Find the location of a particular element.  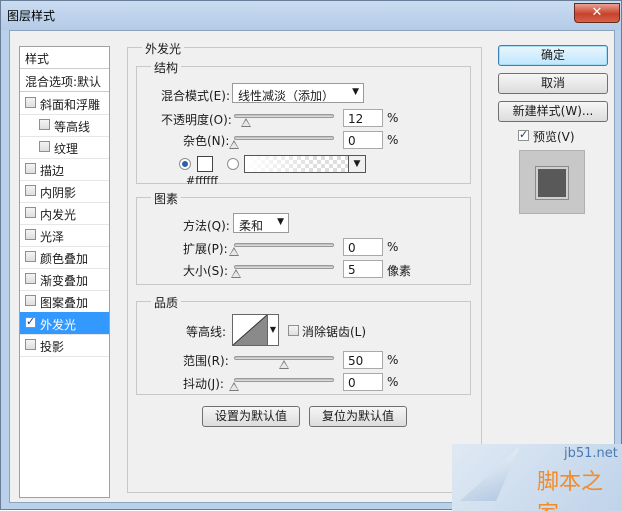

list-item-outer-glow: 外发光 is located at coordinates (64, 323).